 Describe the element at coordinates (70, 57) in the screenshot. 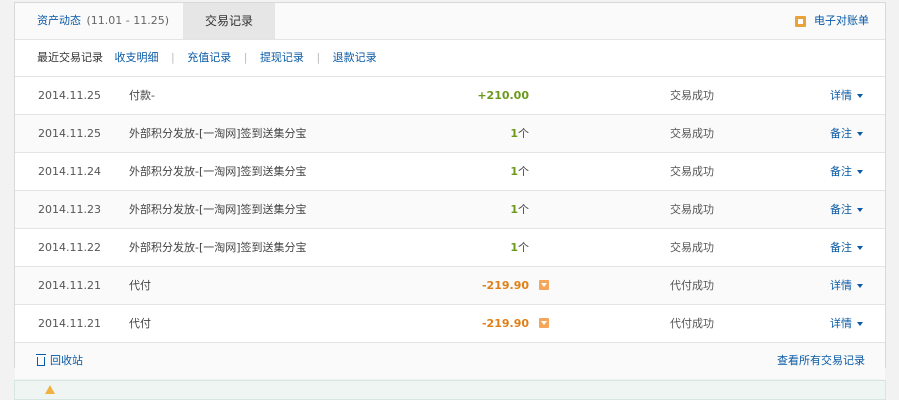

I see `filter-recent: 最近交易记录` at that location.